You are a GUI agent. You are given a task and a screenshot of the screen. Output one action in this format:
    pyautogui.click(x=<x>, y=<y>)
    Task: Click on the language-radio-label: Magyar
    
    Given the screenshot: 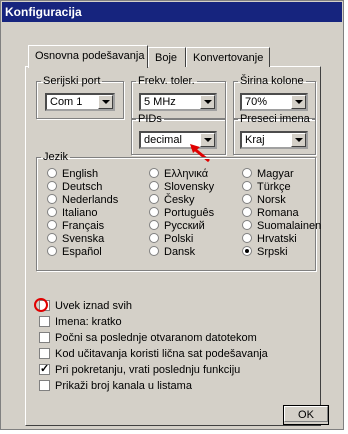 What is the action you would take?
    pyautogui.click(x=275, y=174)
    